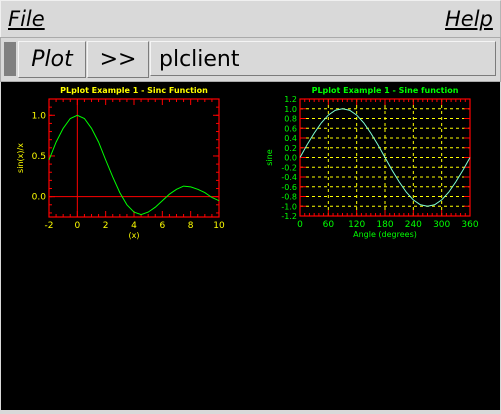 The image size is (501, 414). What do you see at coordinates (300, 225) in the screenshot?
I see `chart-1-x-tick-label: 0` at bounding box center [300, 225].